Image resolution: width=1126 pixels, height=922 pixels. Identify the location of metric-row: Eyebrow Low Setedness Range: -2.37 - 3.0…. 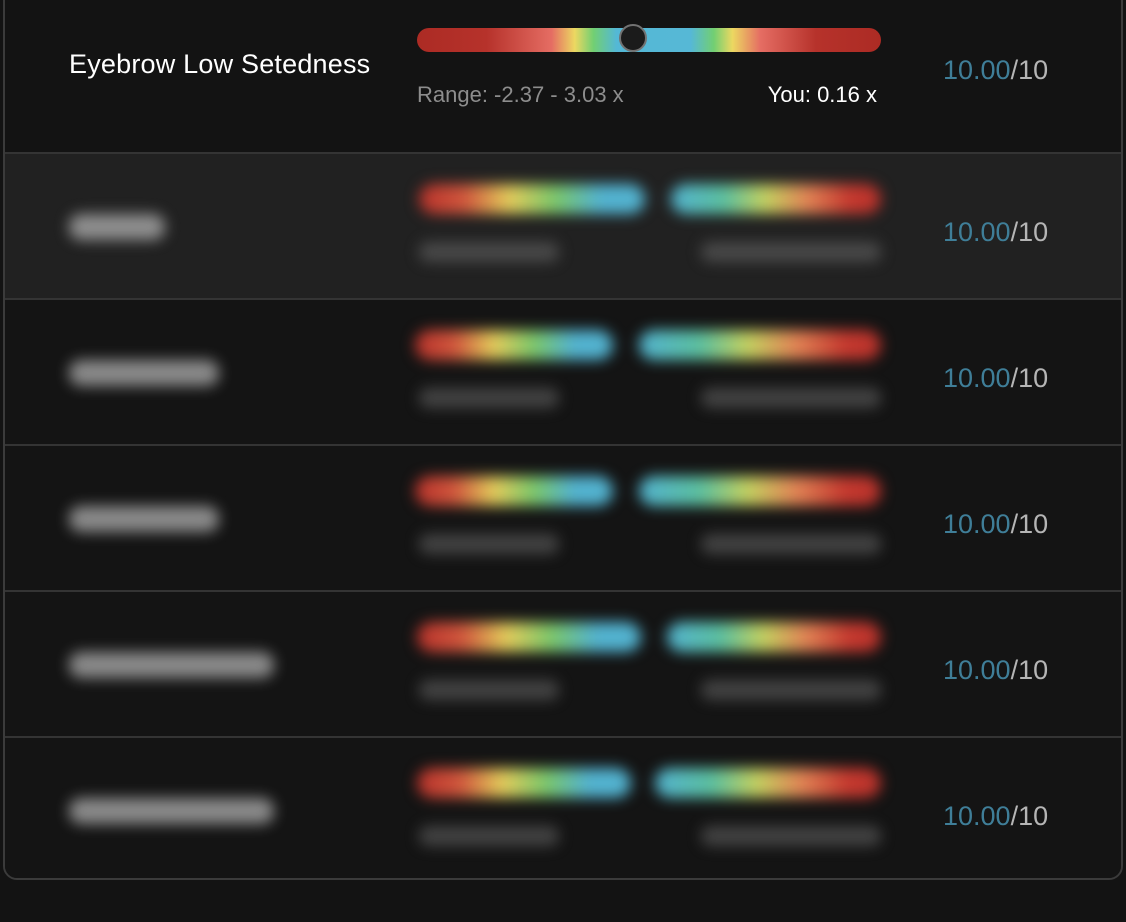
(563, 68).